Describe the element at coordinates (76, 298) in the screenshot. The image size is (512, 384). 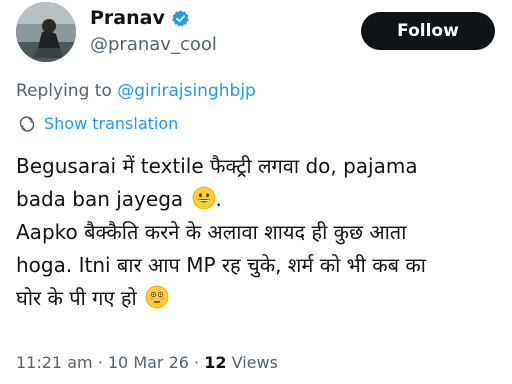
I see `tweet-line: घोर के पी गए हो` at that location.